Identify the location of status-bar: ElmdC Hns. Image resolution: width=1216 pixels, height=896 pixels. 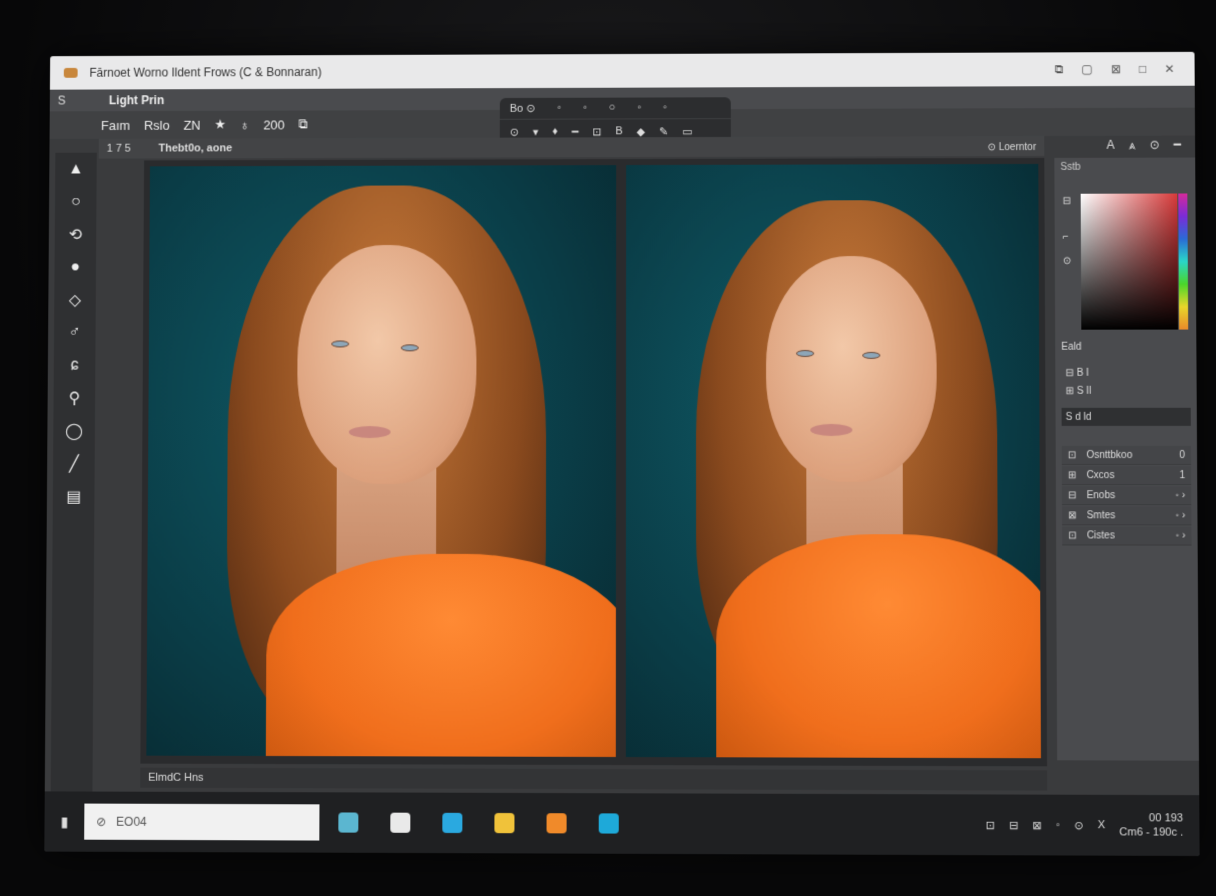
(593, 779).